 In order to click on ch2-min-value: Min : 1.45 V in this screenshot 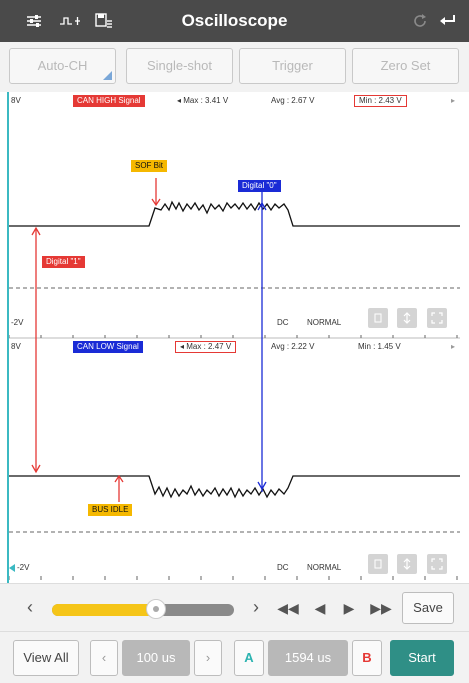, I will do `click(379, 346)`.